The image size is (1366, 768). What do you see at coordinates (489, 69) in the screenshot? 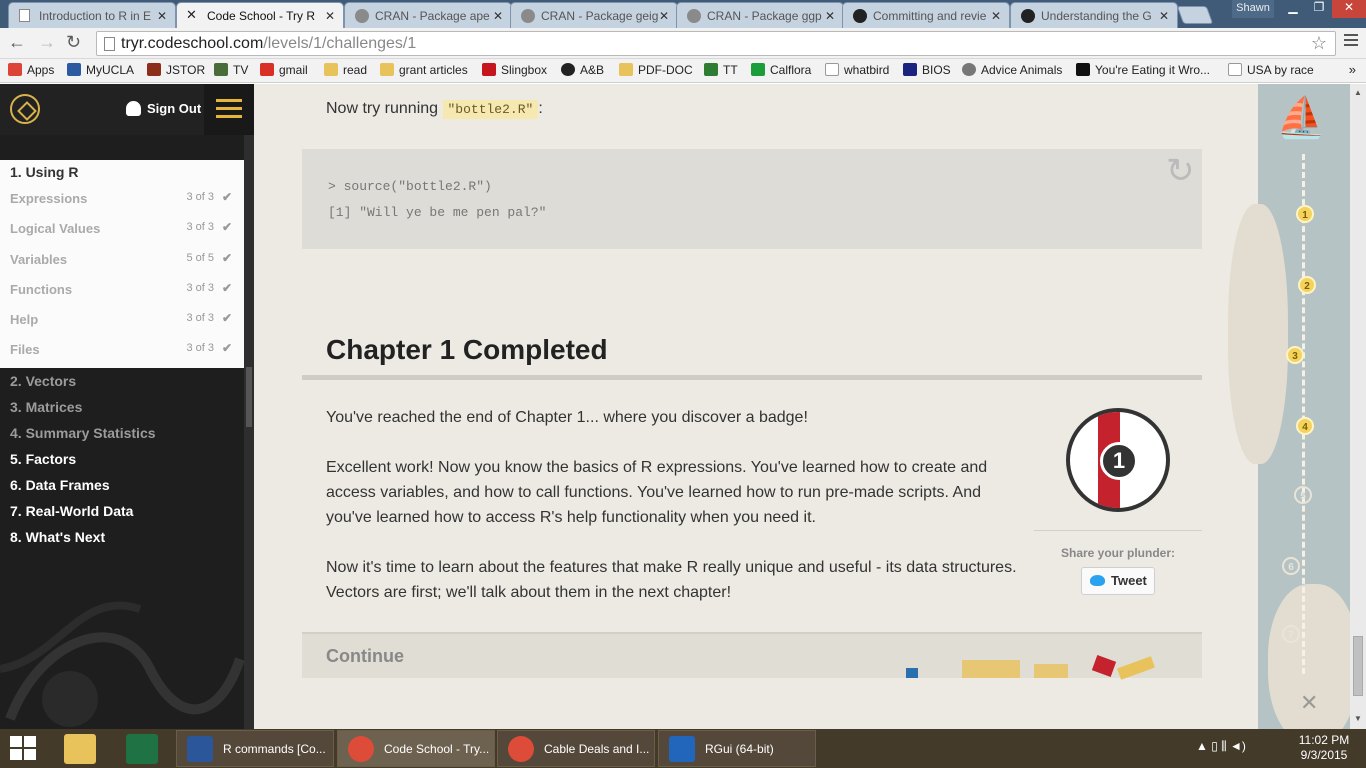
I see `slingbox-icon` at bounding box center [489, 69].